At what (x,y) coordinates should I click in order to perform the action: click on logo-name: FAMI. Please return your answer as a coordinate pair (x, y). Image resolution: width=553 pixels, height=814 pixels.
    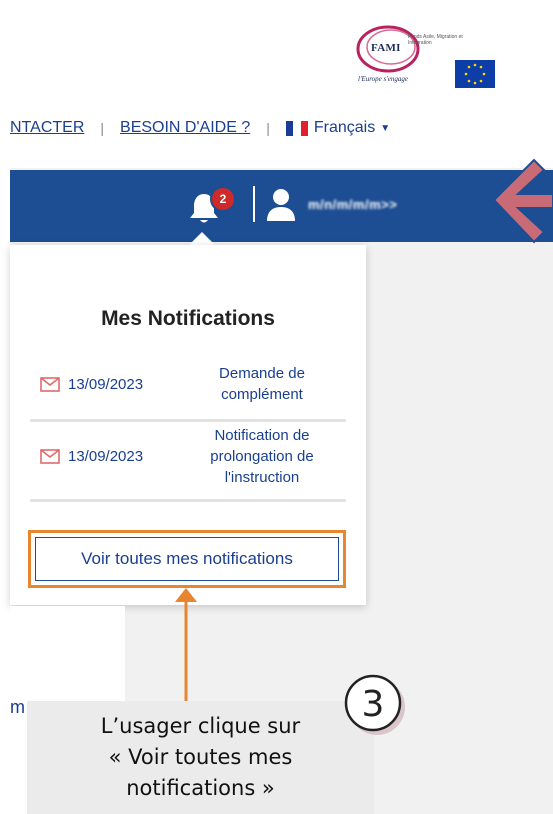
    Looking at the image, I should click on (386, 48).